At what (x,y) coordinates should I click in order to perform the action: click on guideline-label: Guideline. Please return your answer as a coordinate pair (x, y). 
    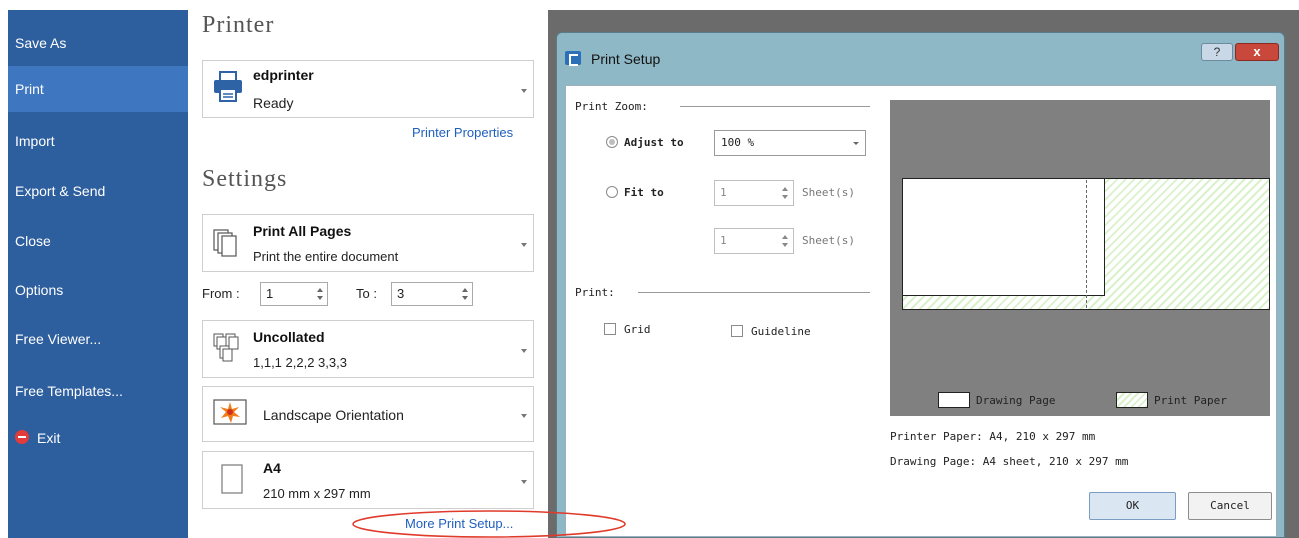
    Looking at the image, I should click on (781, 331).